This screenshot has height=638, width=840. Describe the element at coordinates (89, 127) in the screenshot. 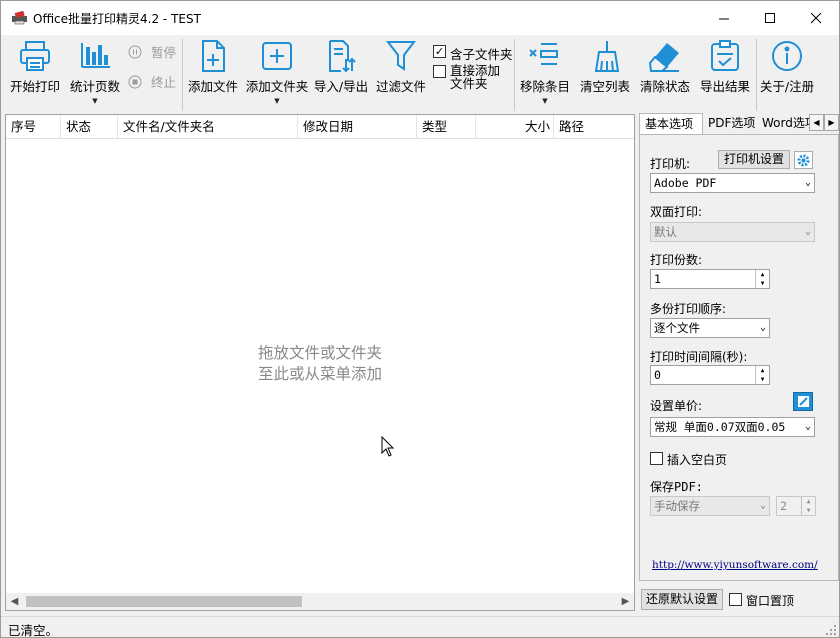

I see `column-header-status: 状态` at that location.